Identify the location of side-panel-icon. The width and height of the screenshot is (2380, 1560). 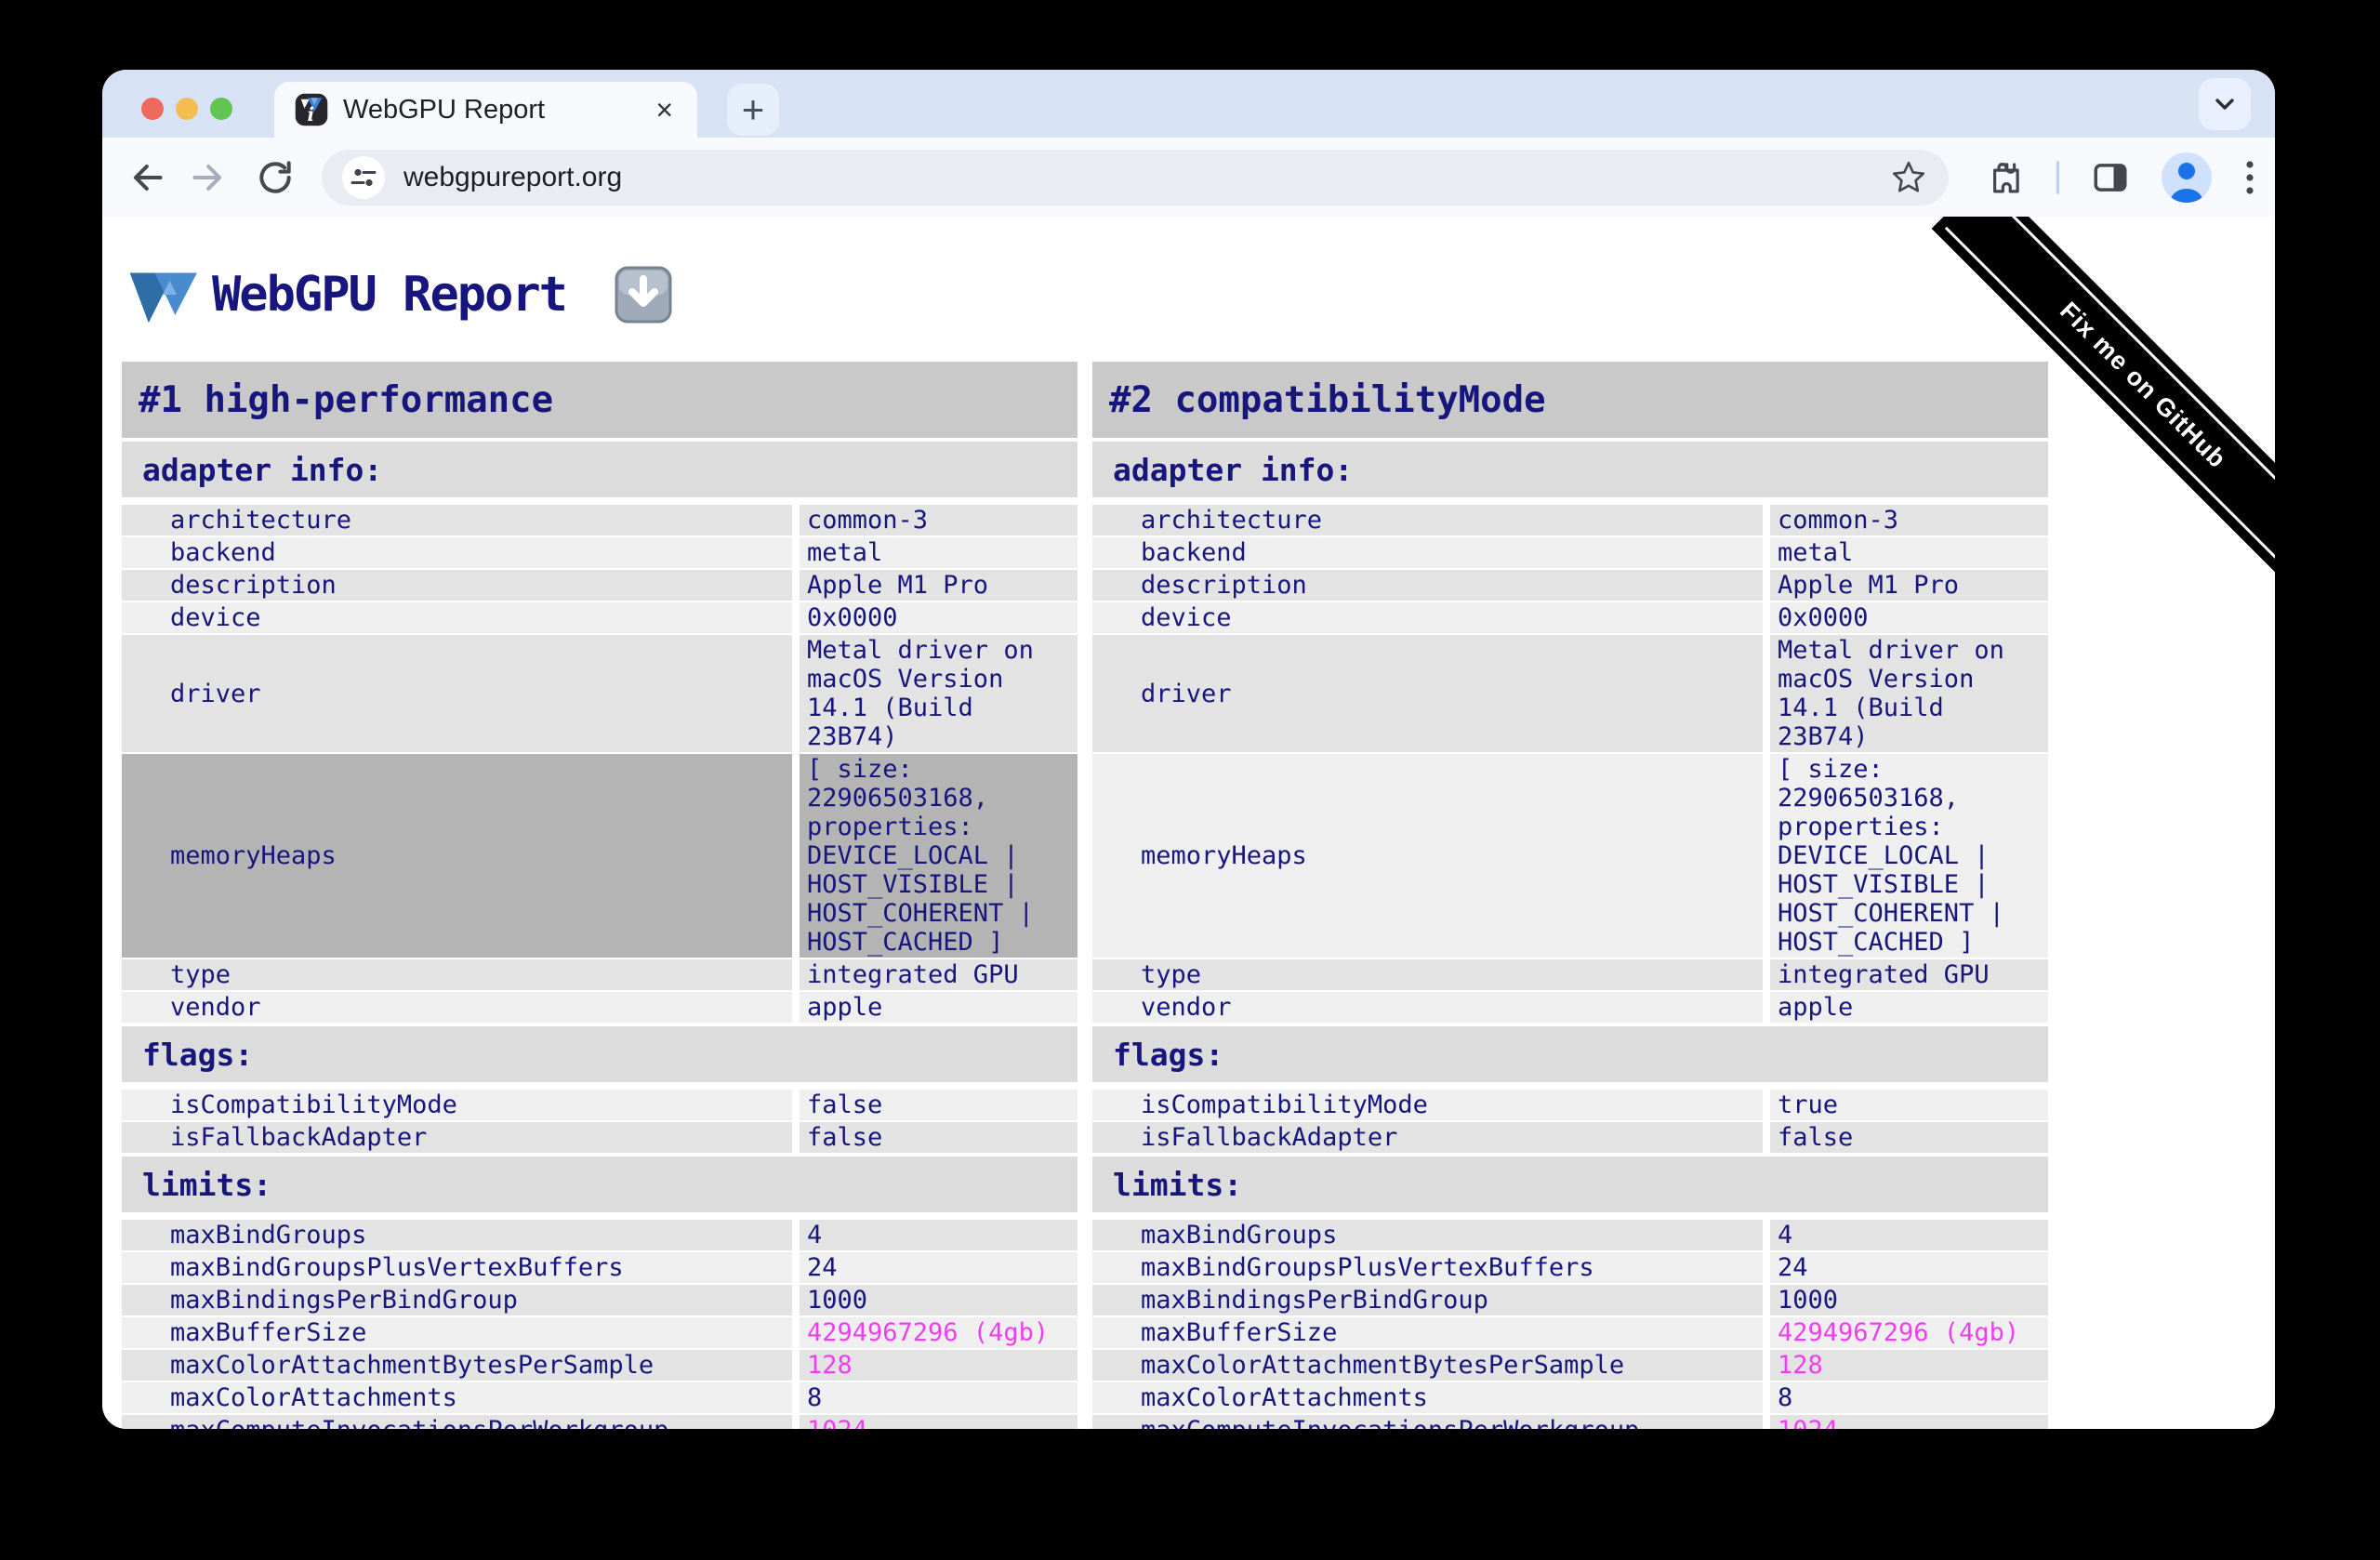
(2110, 177).